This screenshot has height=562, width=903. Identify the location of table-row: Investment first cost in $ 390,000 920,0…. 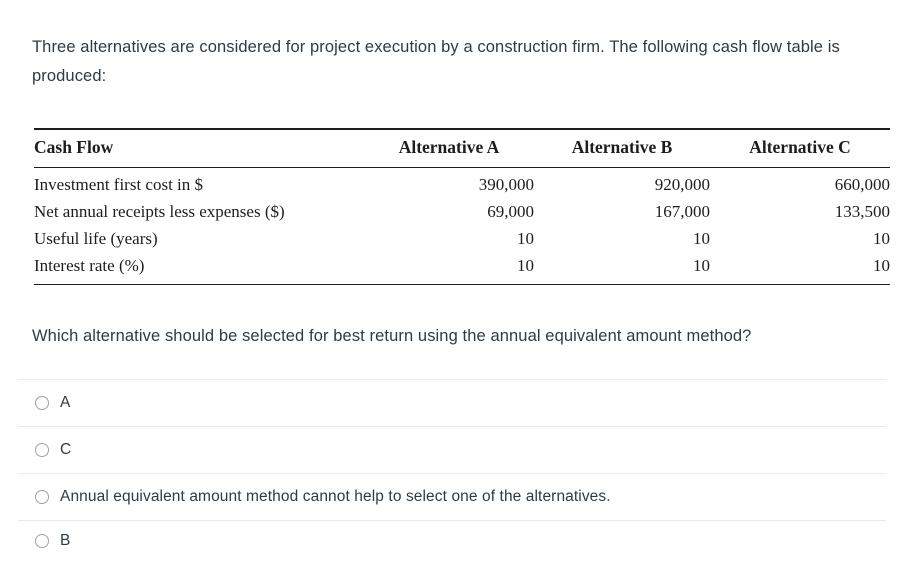
(462, 183).